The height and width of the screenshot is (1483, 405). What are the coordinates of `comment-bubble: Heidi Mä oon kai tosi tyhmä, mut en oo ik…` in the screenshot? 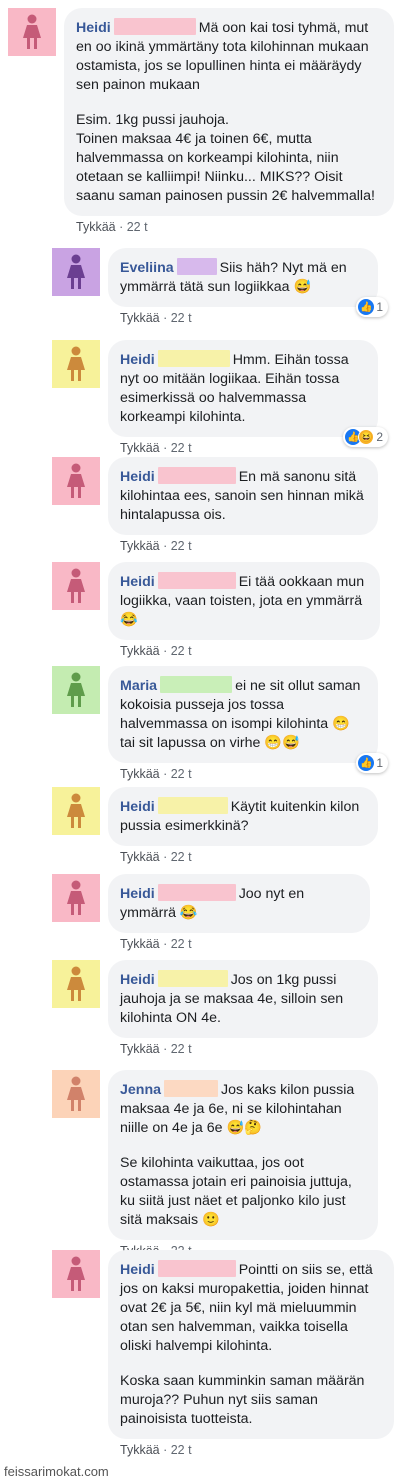 It's located at (229, 112).